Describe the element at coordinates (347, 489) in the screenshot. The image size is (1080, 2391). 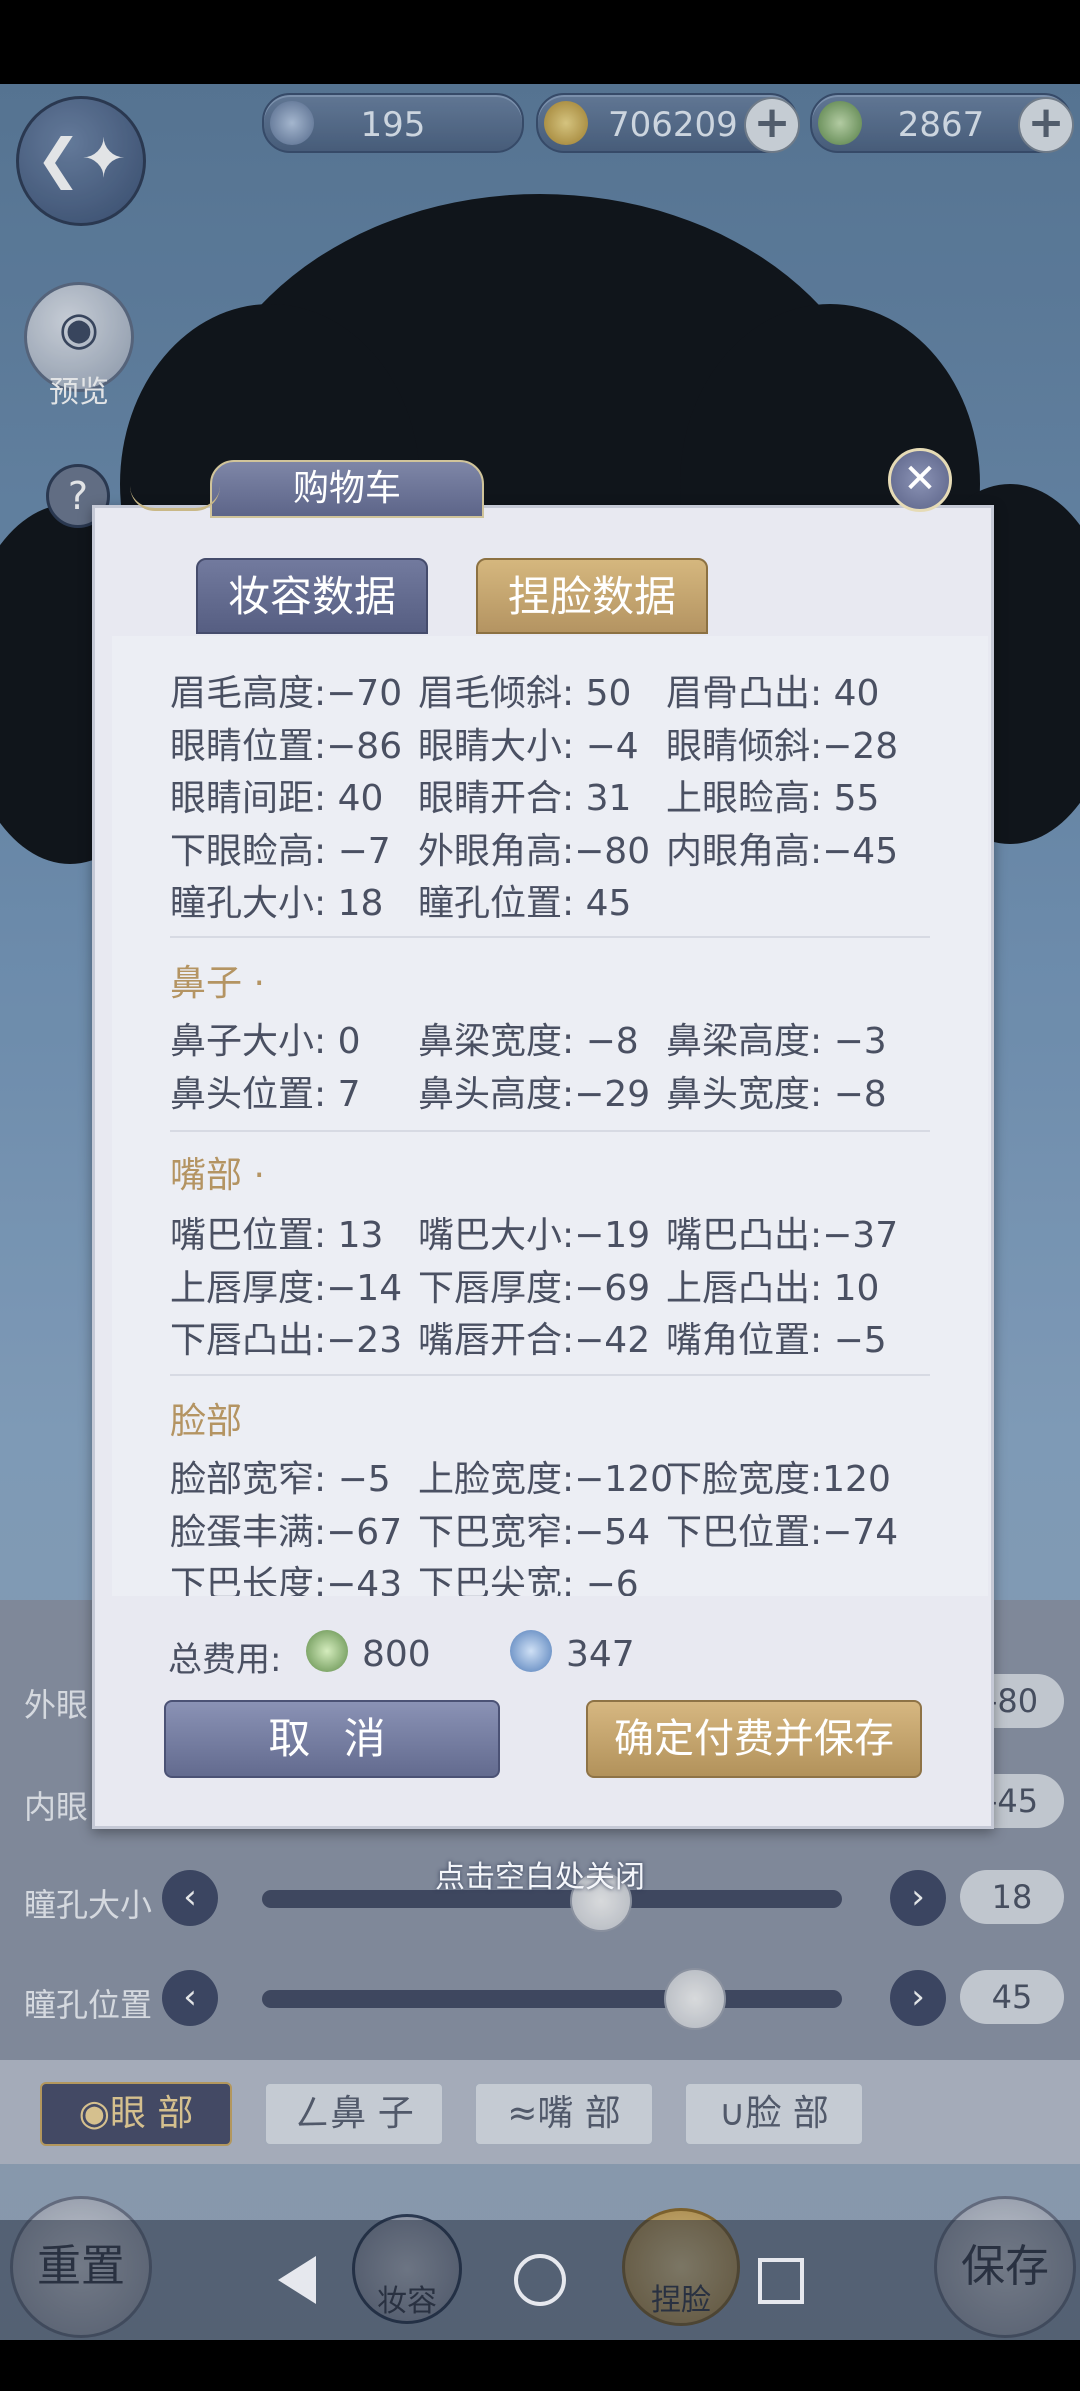
I see `dialog-title: 购物车` at that location.